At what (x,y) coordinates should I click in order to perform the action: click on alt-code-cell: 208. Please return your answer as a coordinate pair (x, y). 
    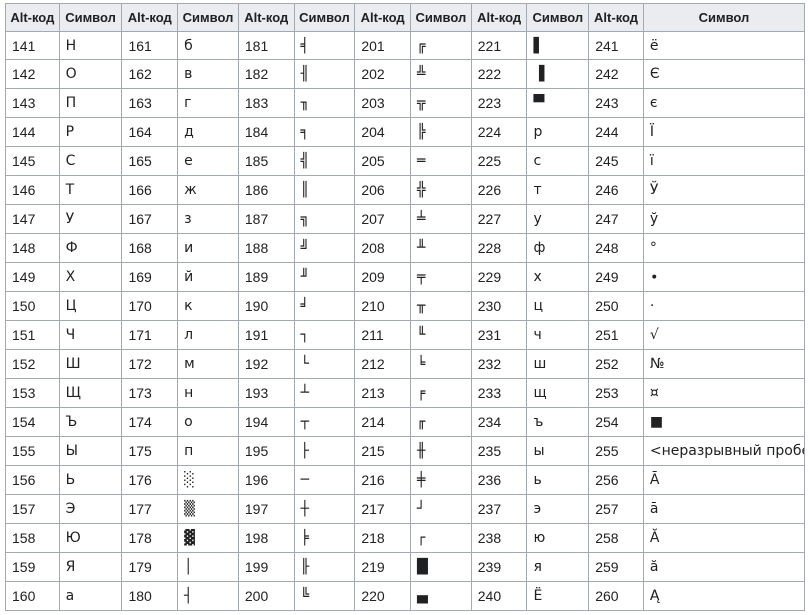
    Looking at the image, I should click on (382, 248).